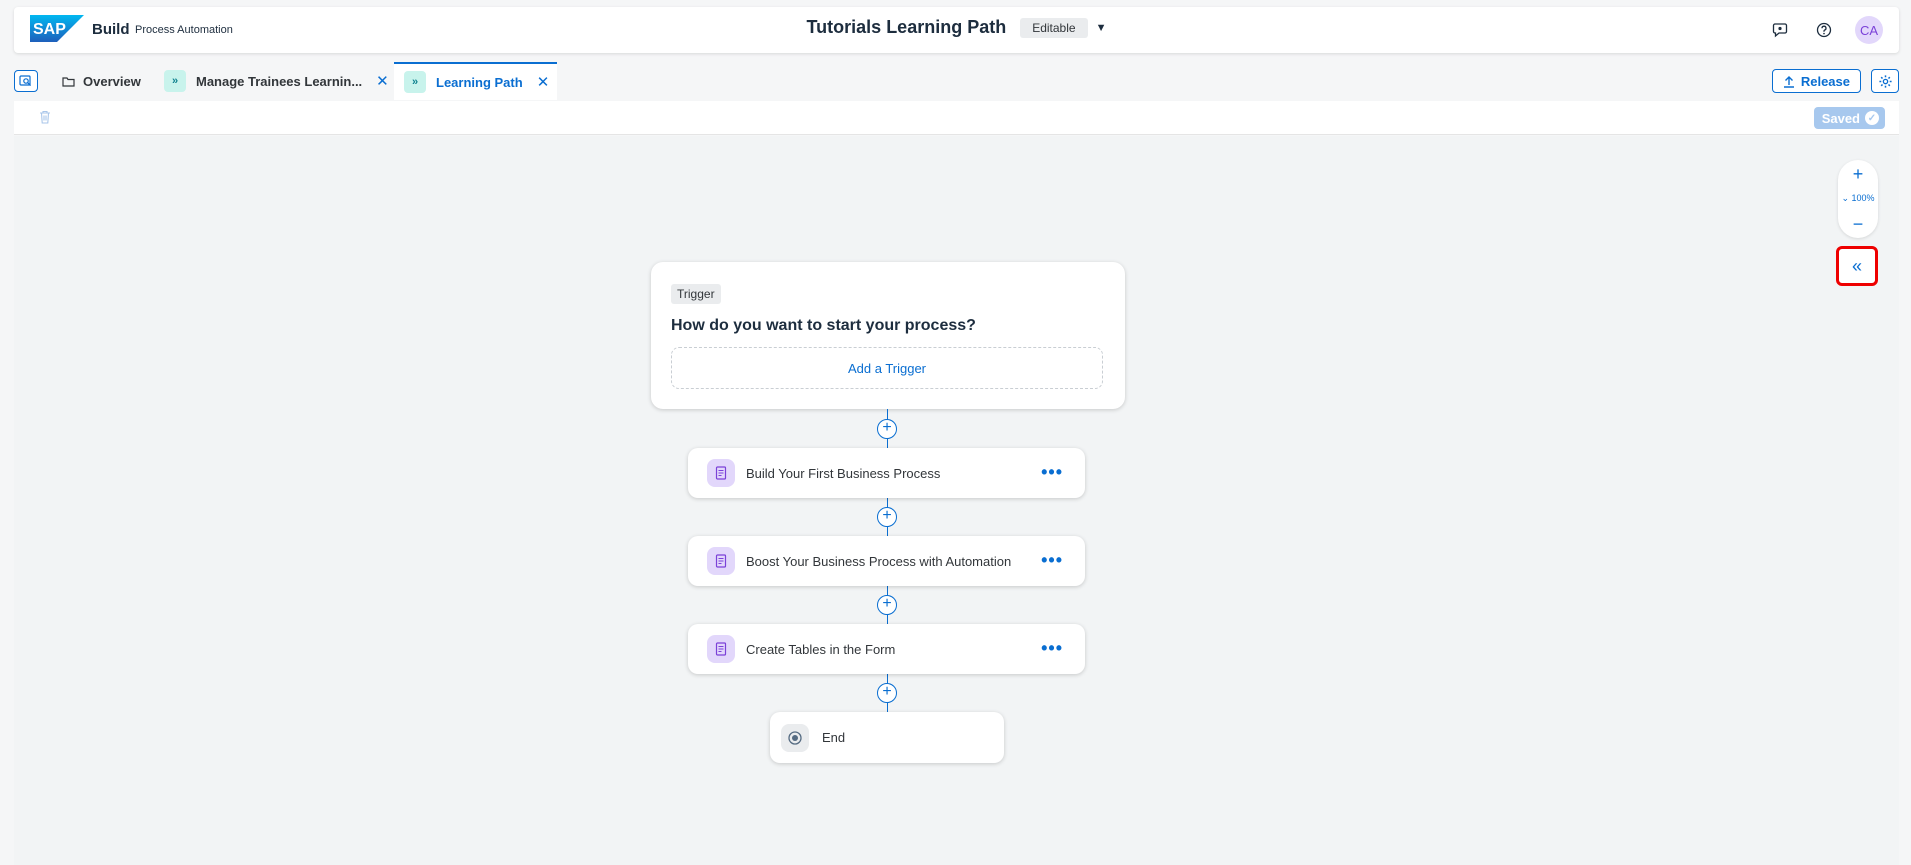 The image size is (1911, 865). What do you see at coordinates (1840, 118) in the screenshot?
I see `saved-label: Saved` at bounding box center [1840, 118].